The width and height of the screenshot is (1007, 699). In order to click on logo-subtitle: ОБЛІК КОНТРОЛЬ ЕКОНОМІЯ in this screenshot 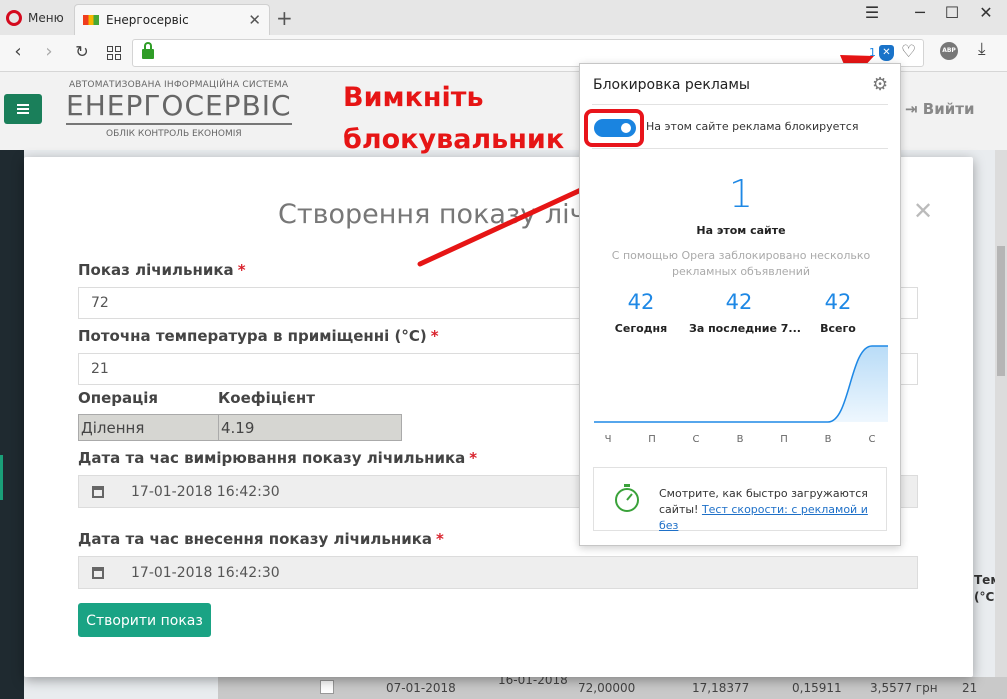, I will do `click(174, 134)`.